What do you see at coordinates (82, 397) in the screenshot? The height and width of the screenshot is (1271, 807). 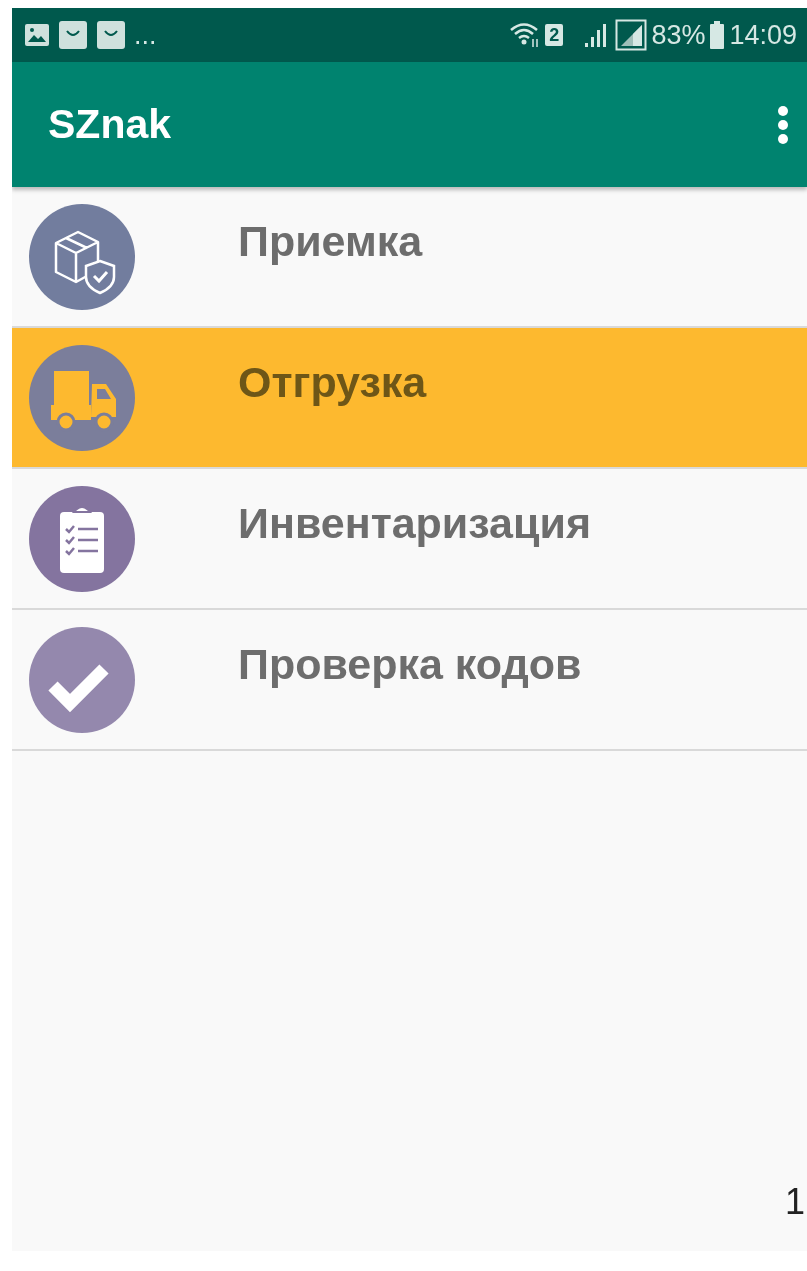 I see `truck-icon` at bounding box center [82, 397].